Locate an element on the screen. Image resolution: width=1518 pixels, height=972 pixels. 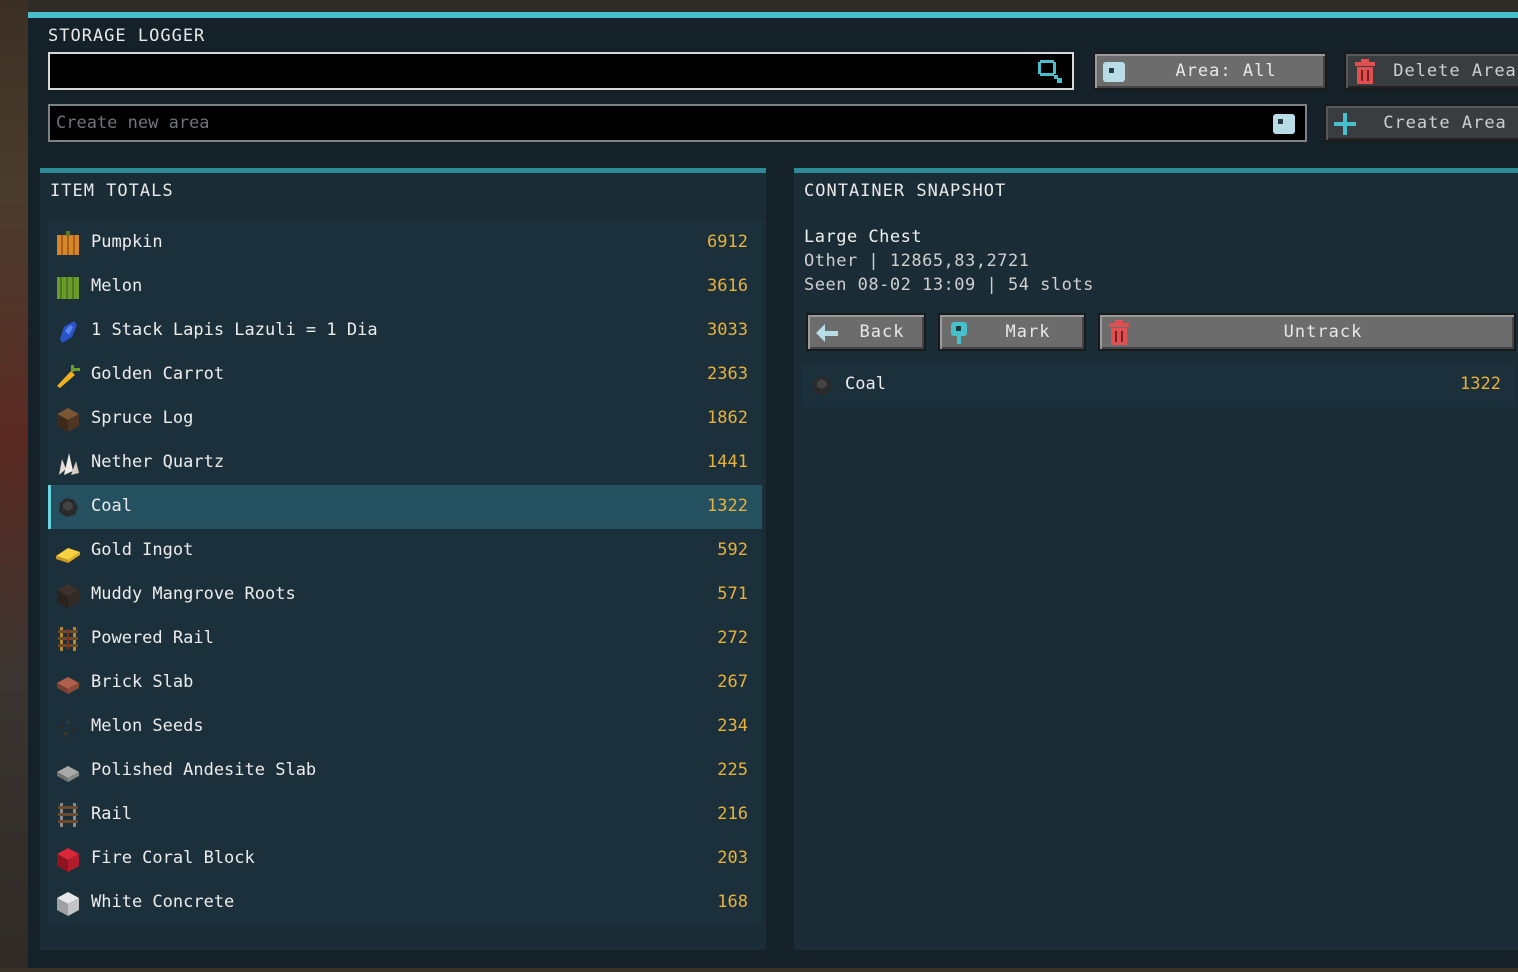
item-row: Rail 216 is located at coordinates (405, 815).